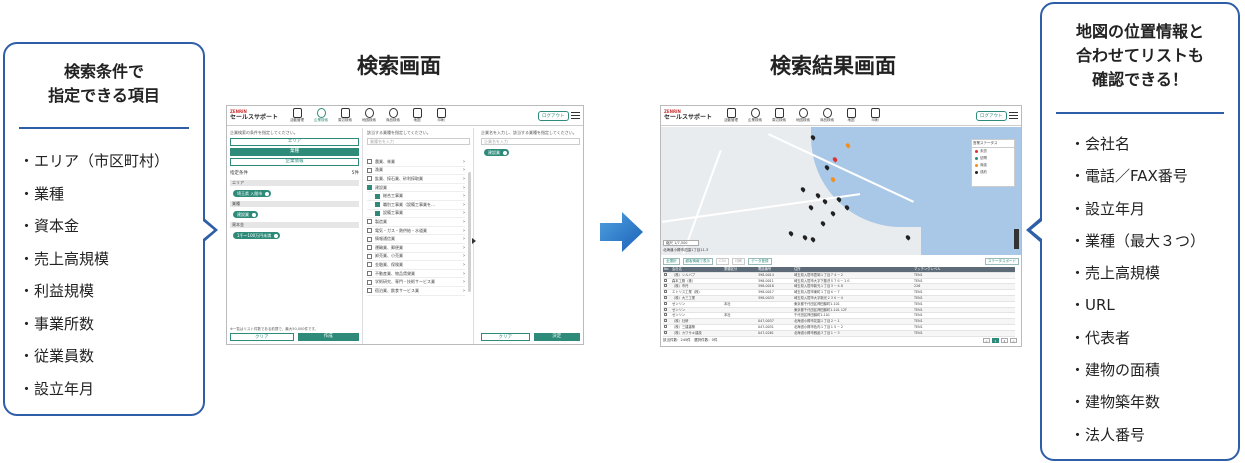 This screenshot has width=1245, height=463. What do you see at coordinates (416, 188) in the screenshot?
I see `industry-item: 建設業 ›` at bounding box center [416, 188].